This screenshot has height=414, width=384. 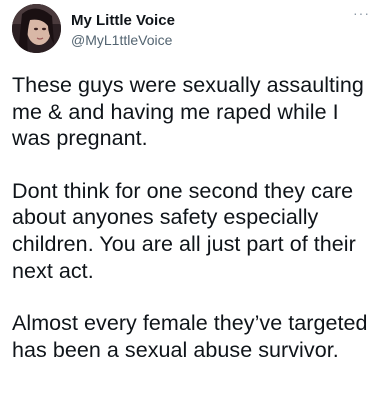 I want to click on author-handle: @MyL1ttleVoice, so click(x=221, y=40).